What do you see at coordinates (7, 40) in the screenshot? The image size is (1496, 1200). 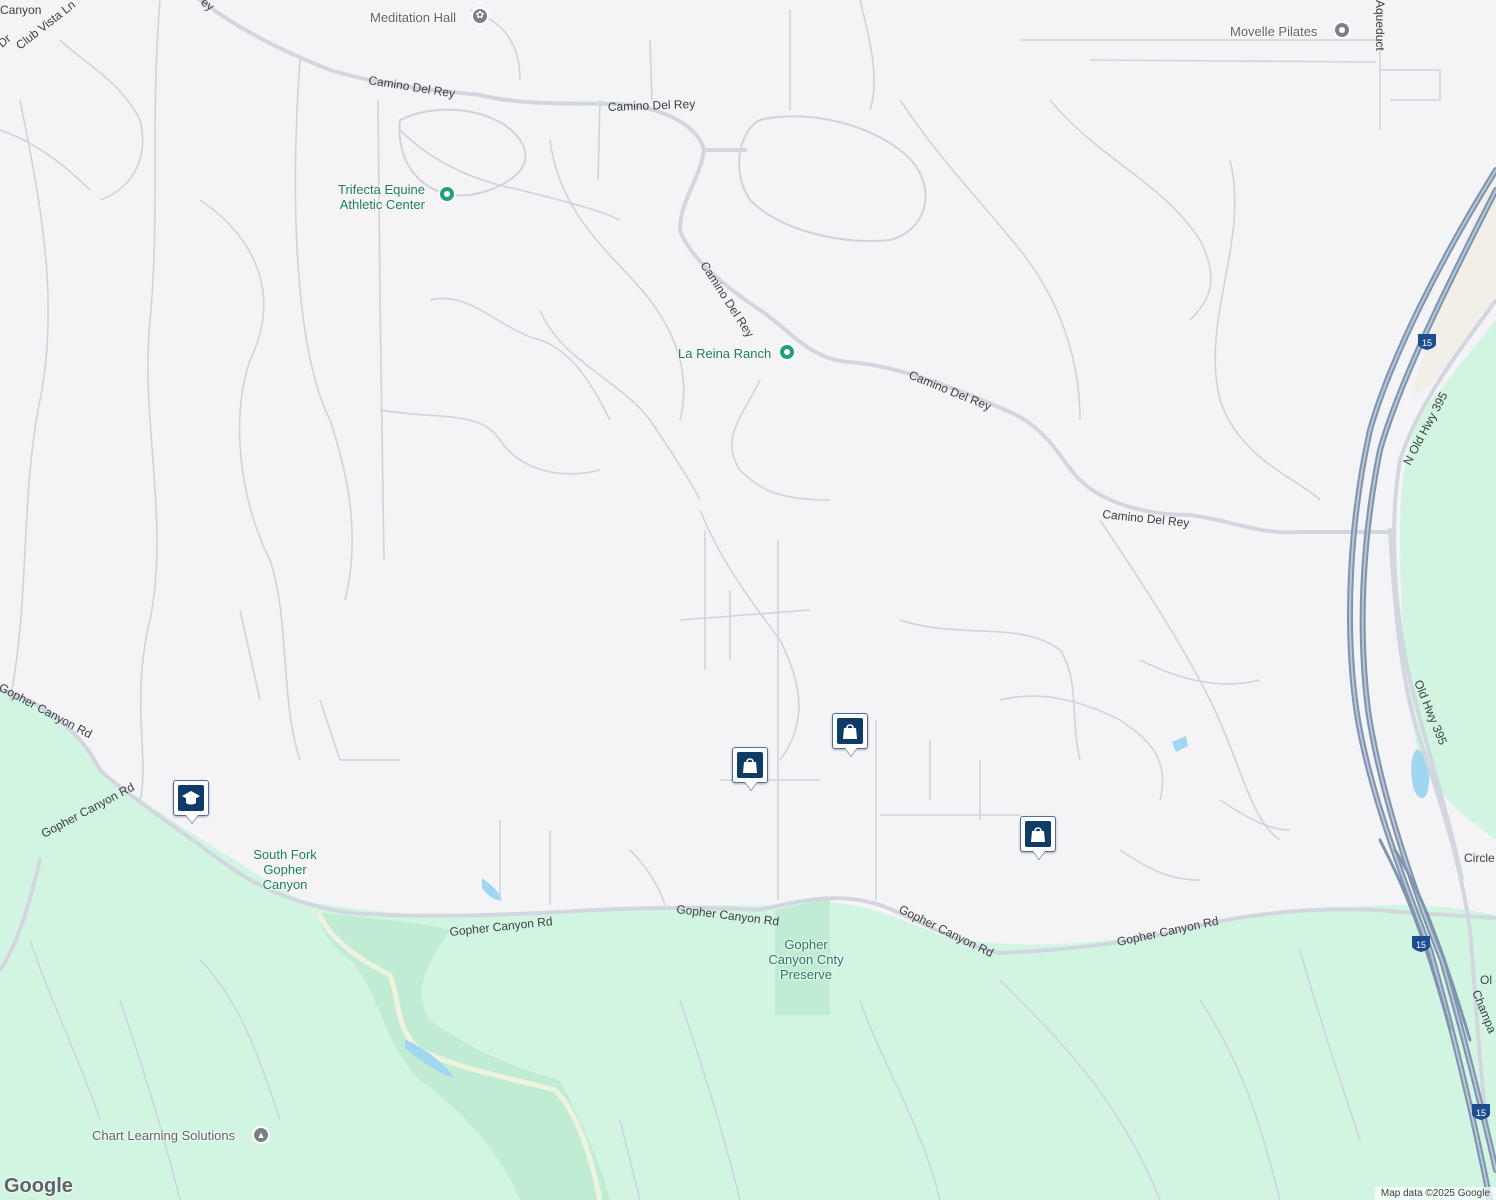 I see `road-label-dr: Dr` at bounding box center [7, 40].